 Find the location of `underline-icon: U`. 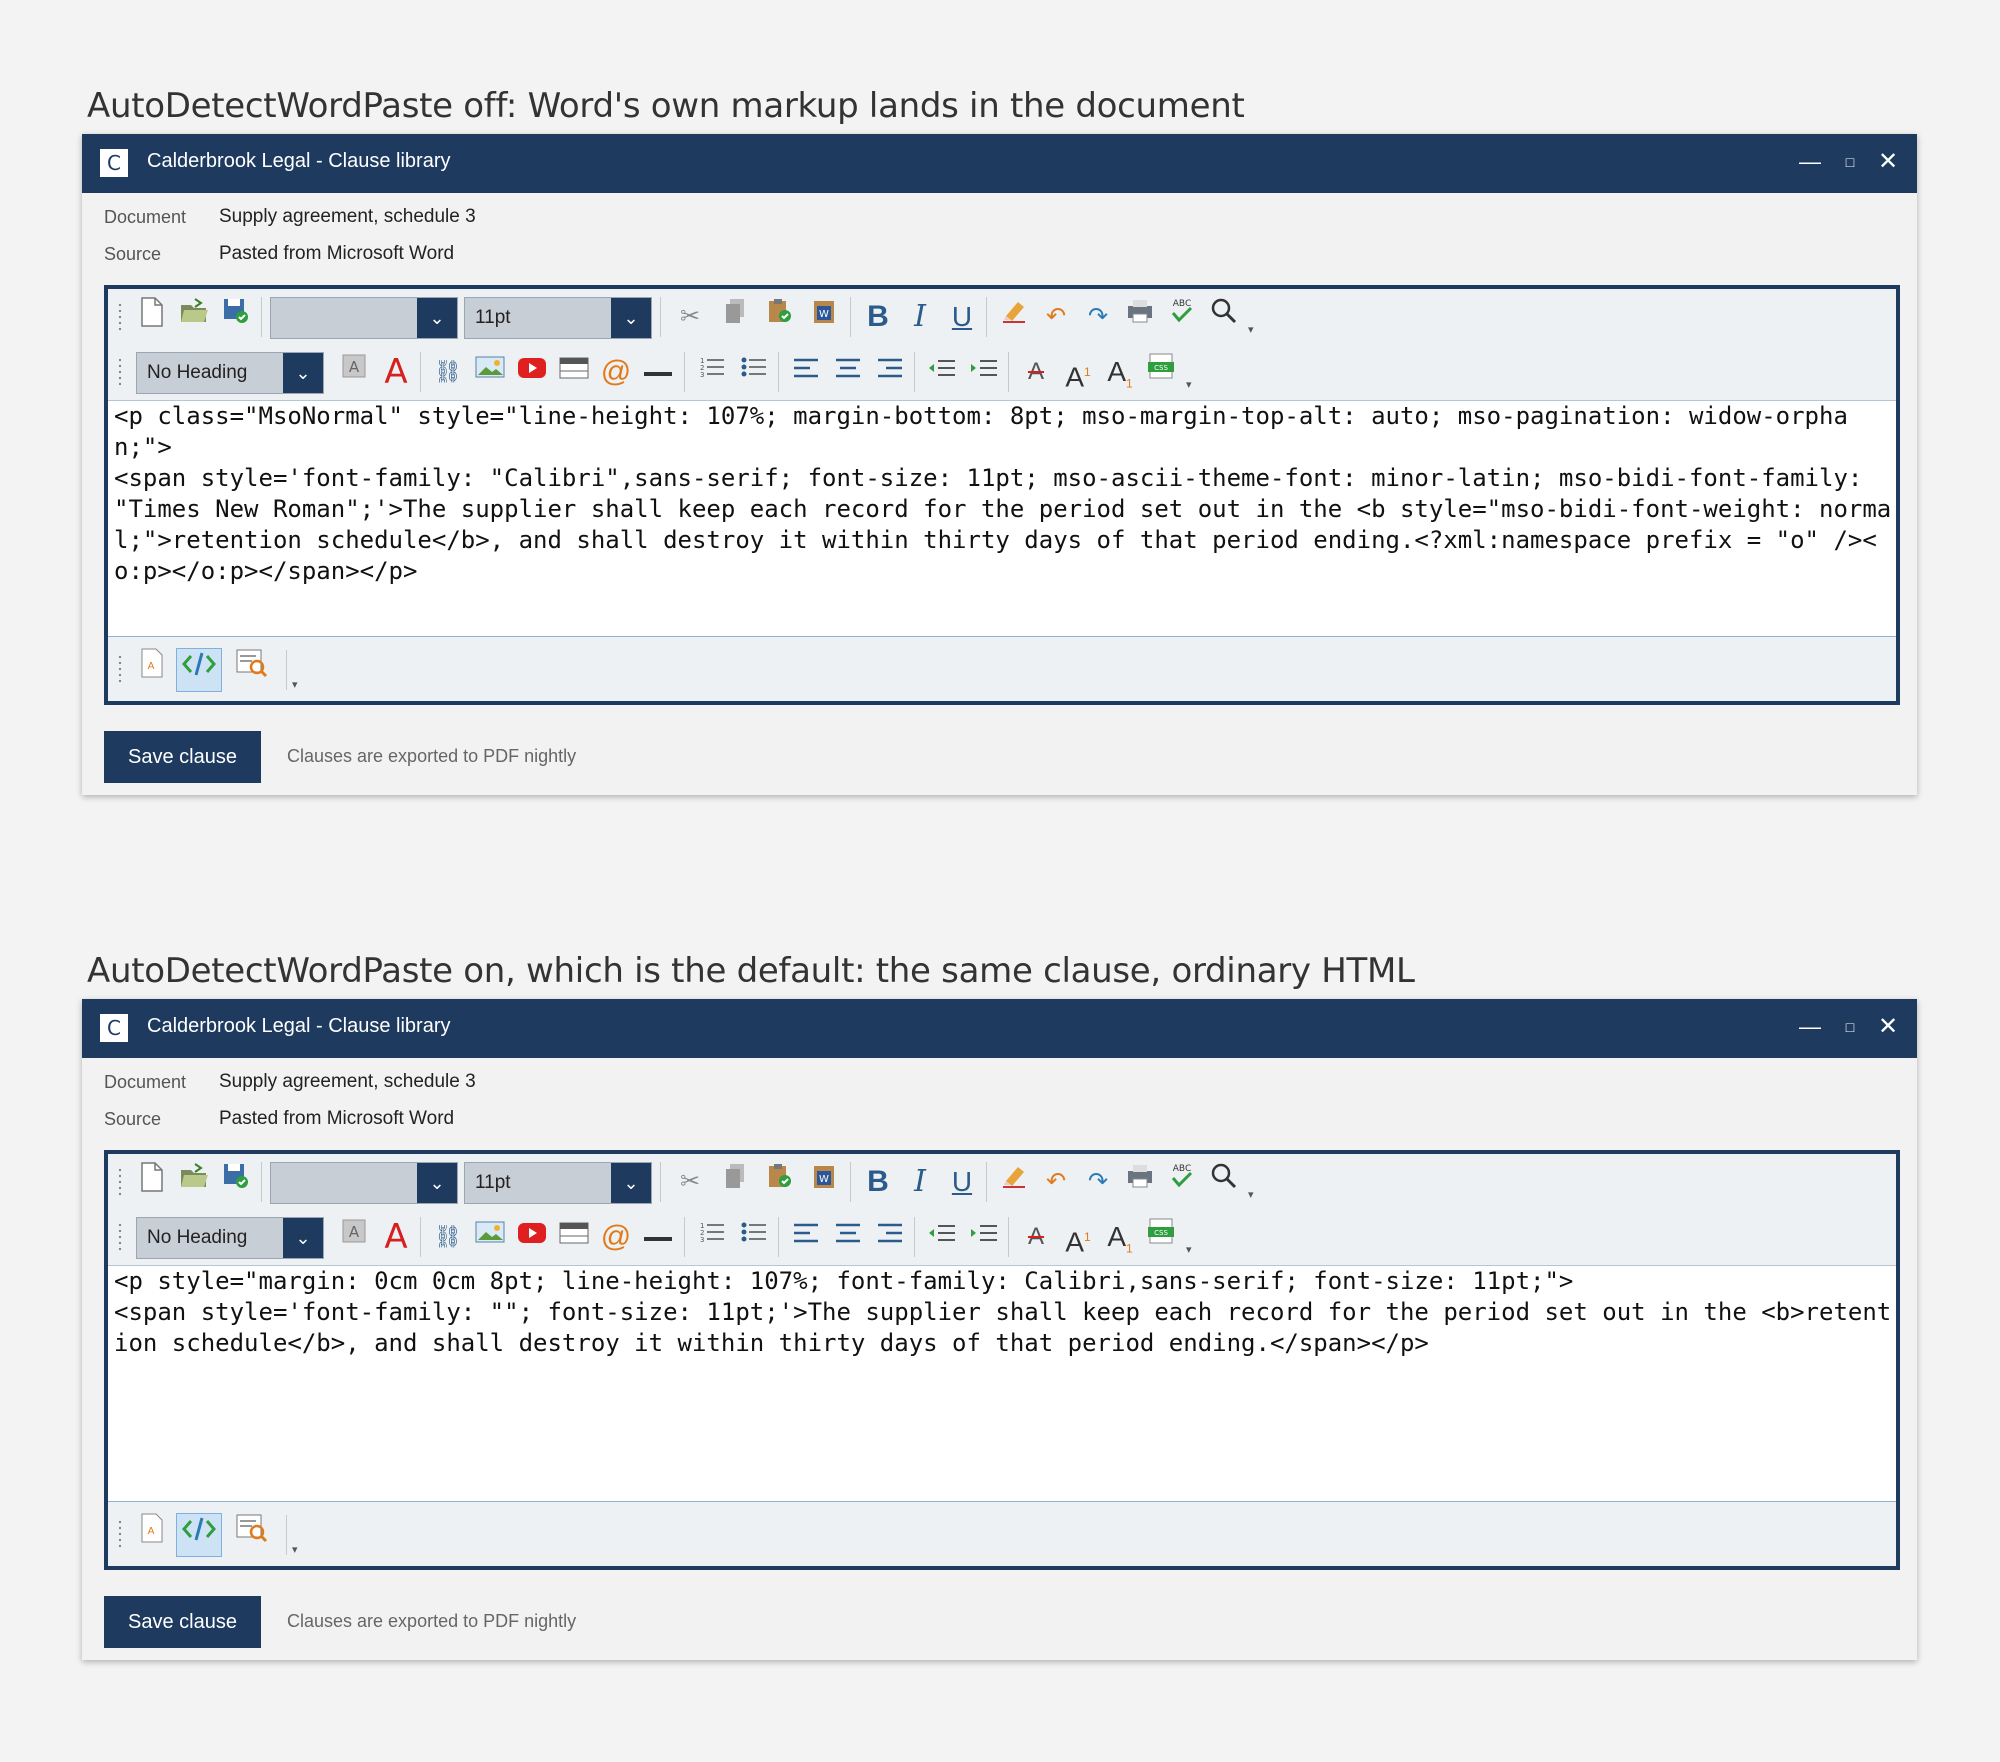

underline-icon: U is located at coordinates (962, 317).